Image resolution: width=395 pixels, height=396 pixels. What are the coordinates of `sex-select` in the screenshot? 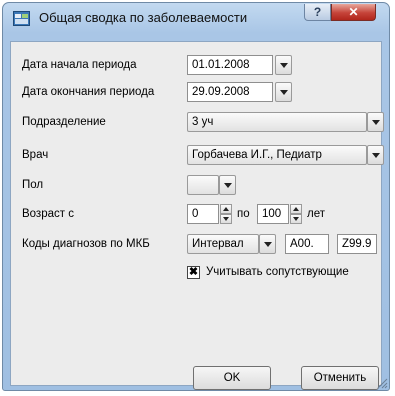 It's located at (203, 185).